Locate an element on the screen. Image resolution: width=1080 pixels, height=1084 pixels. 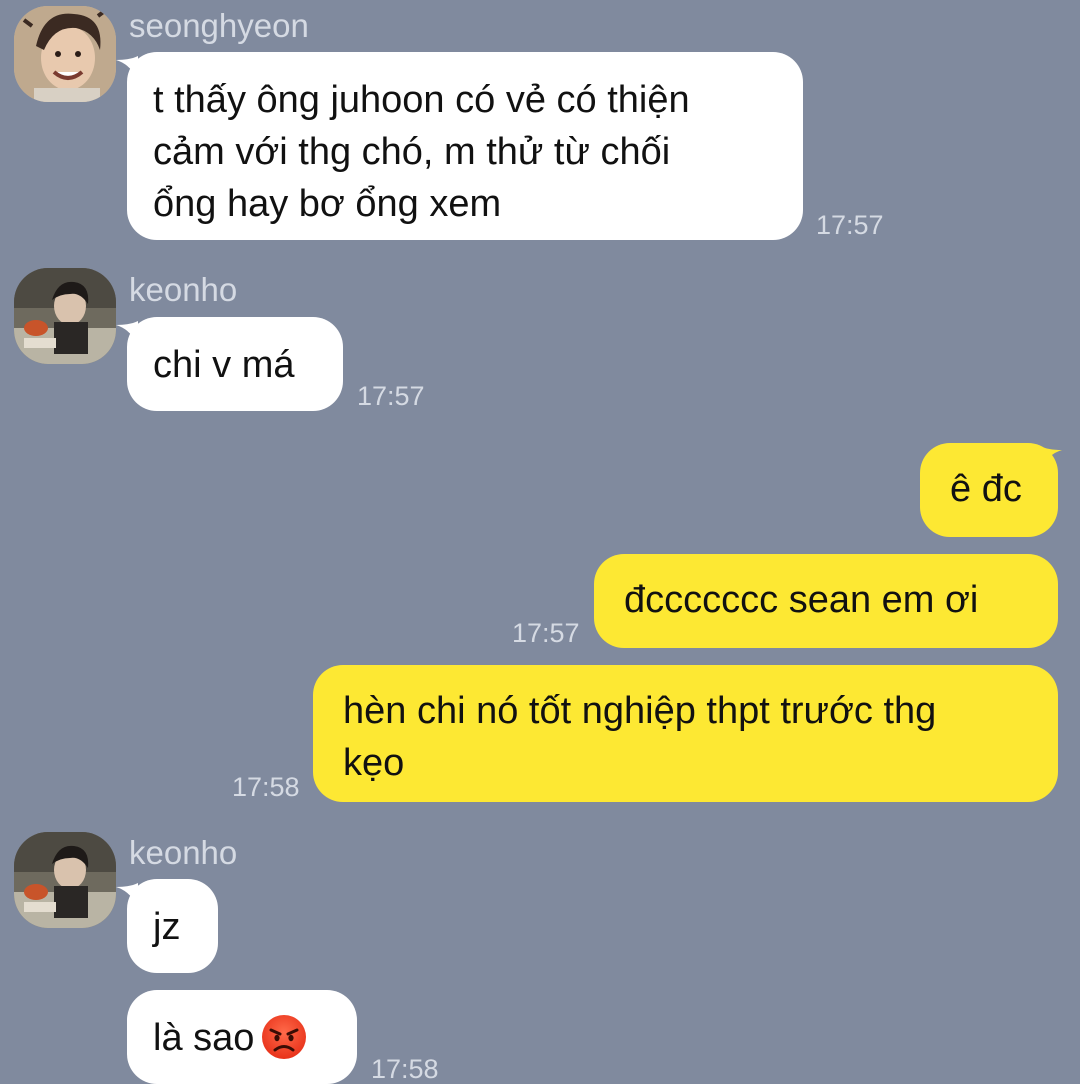
message-text: là sao is located at coordinates (204, 1038).